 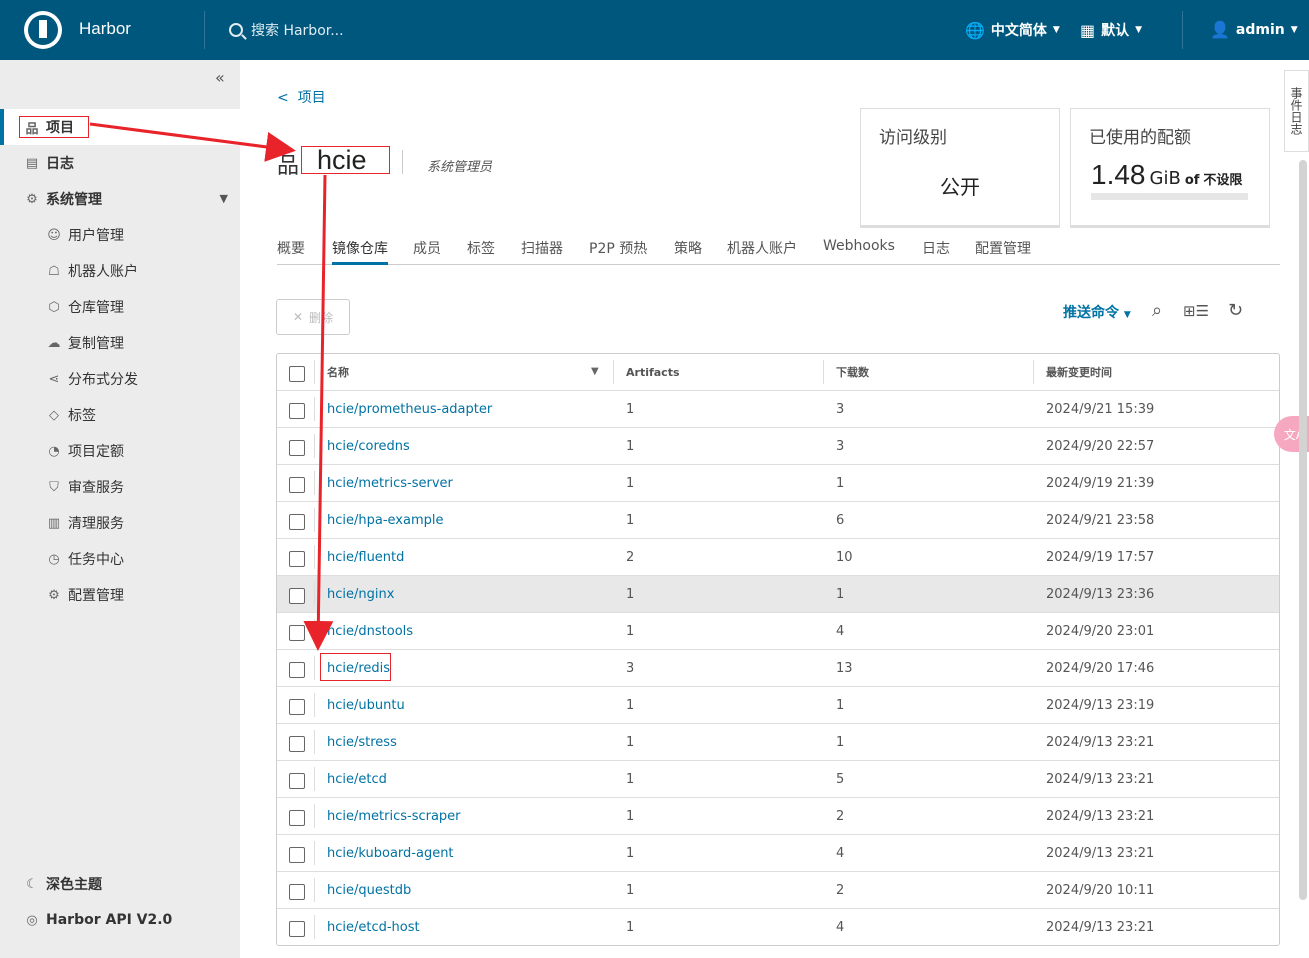 What do you see at coordinates (1303, 530) in the screenshot?
I see `page-scrollbar` at bounding box center [1303, 530].